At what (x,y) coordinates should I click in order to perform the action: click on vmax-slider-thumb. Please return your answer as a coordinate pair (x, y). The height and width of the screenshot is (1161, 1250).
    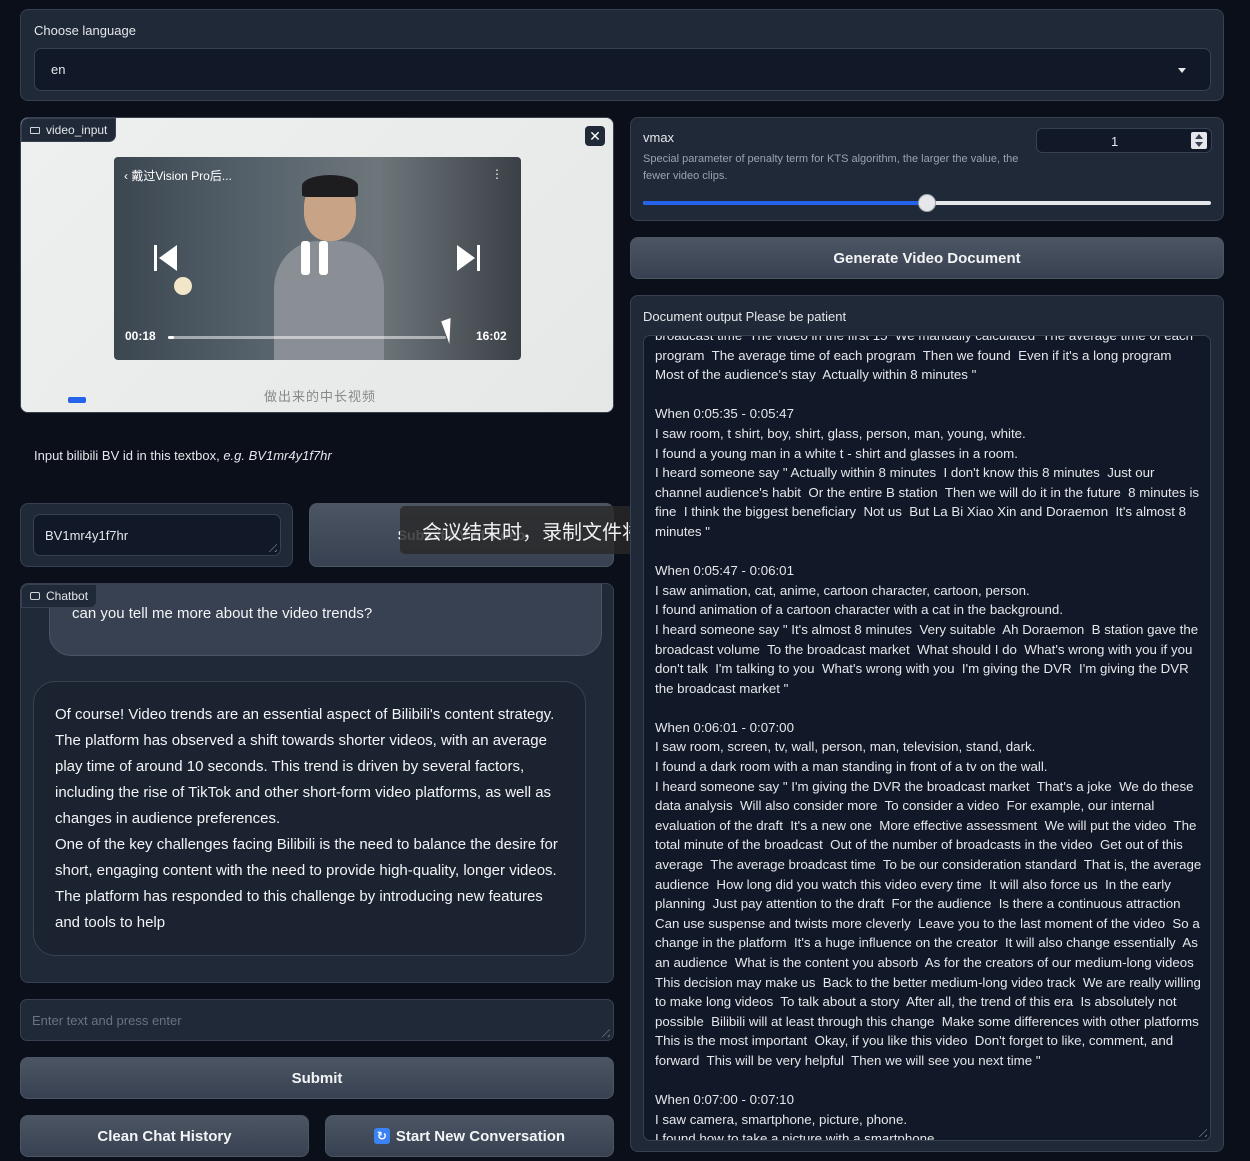
    Looking at the image, I should click on (927, 203).